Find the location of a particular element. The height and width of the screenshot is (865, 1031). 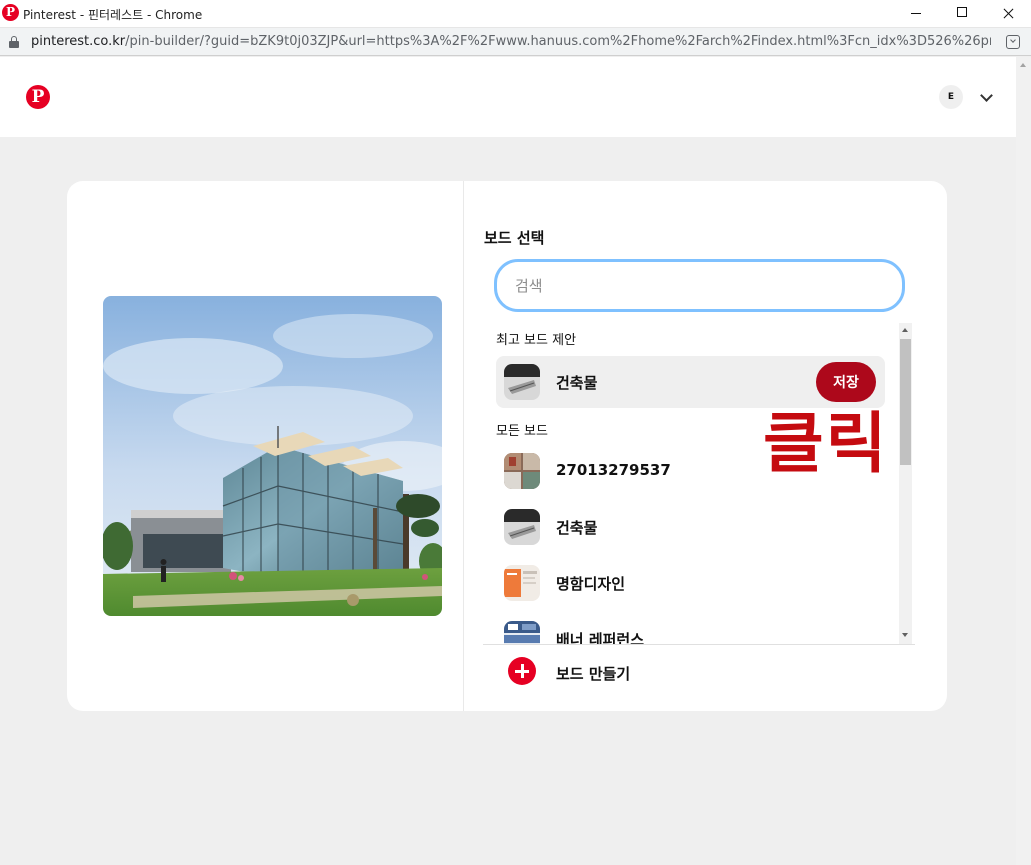

pin-image is located at coordinates (272, 456).